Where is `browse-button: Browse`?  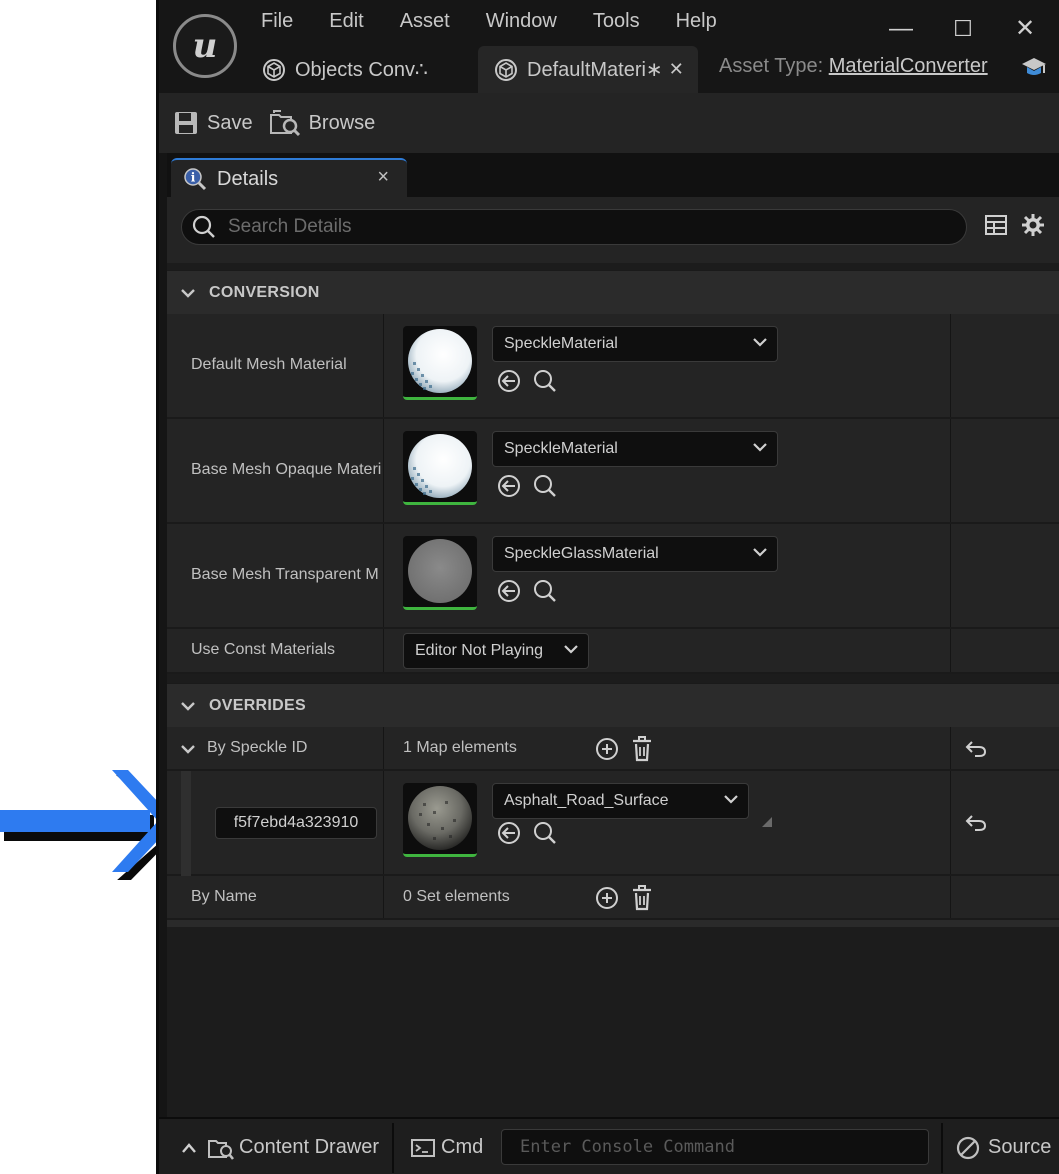 browse-button: Browse is located at coordinates (322, 123).